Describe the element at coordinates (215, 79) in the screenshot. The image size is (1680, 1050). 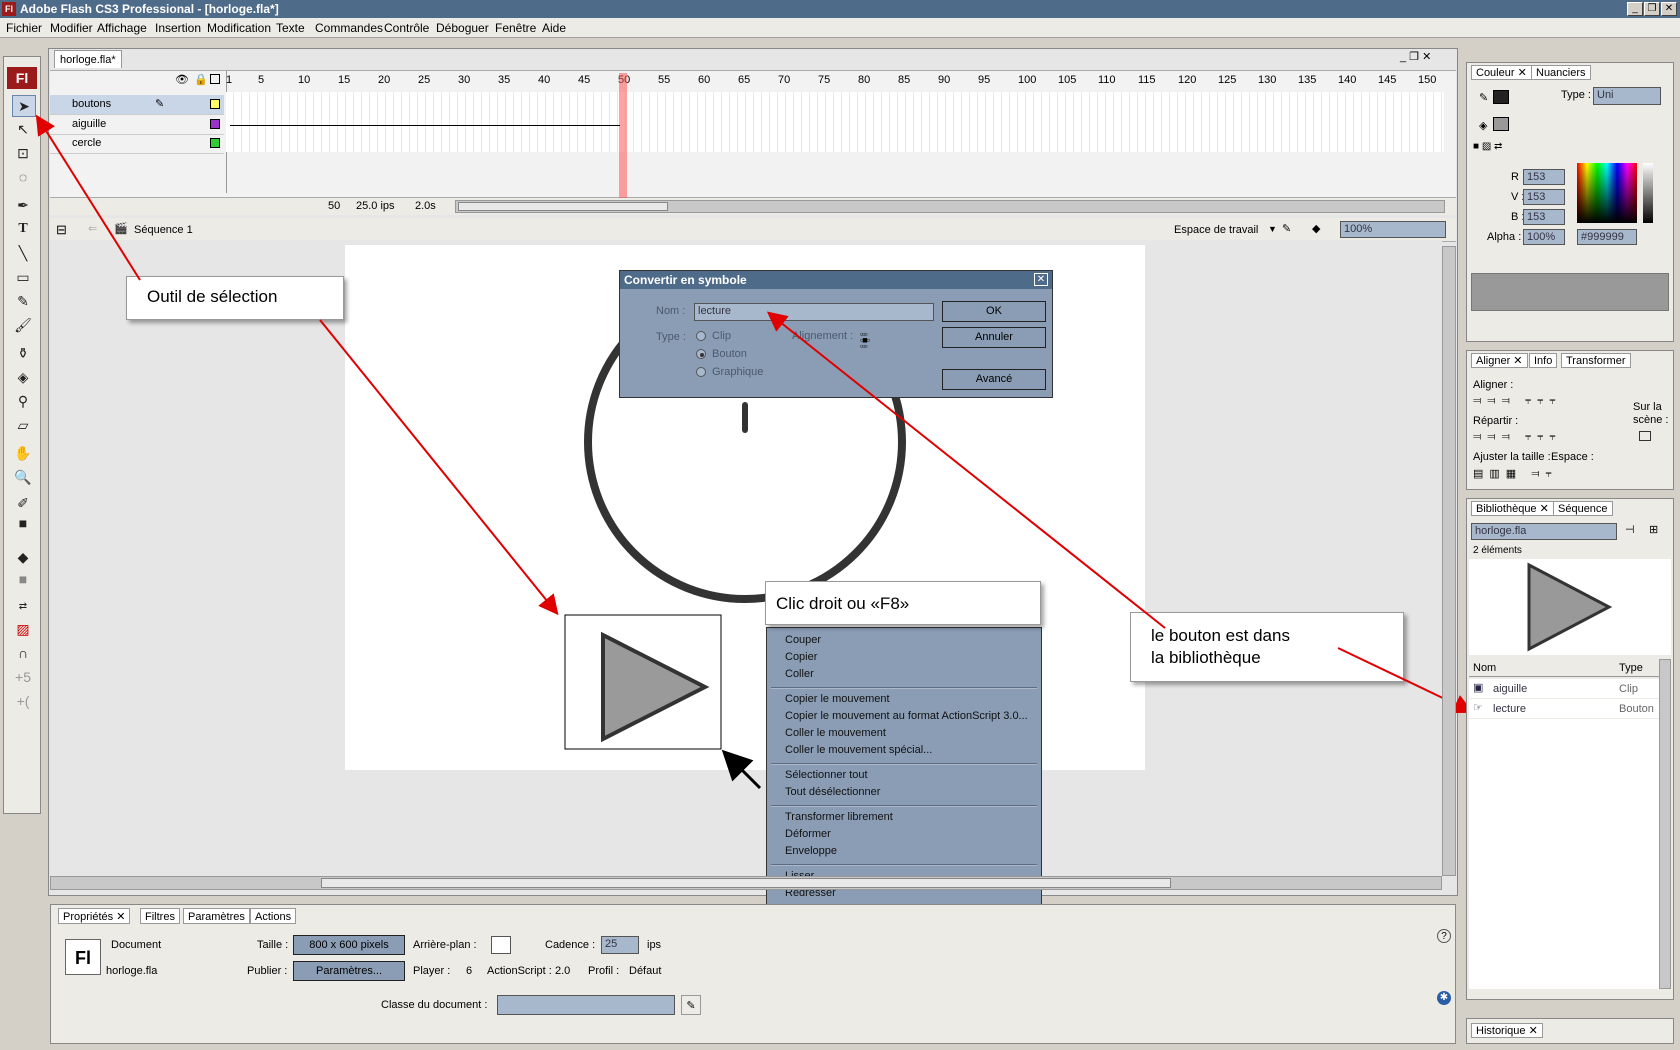
I see `outline-icon` at that location.